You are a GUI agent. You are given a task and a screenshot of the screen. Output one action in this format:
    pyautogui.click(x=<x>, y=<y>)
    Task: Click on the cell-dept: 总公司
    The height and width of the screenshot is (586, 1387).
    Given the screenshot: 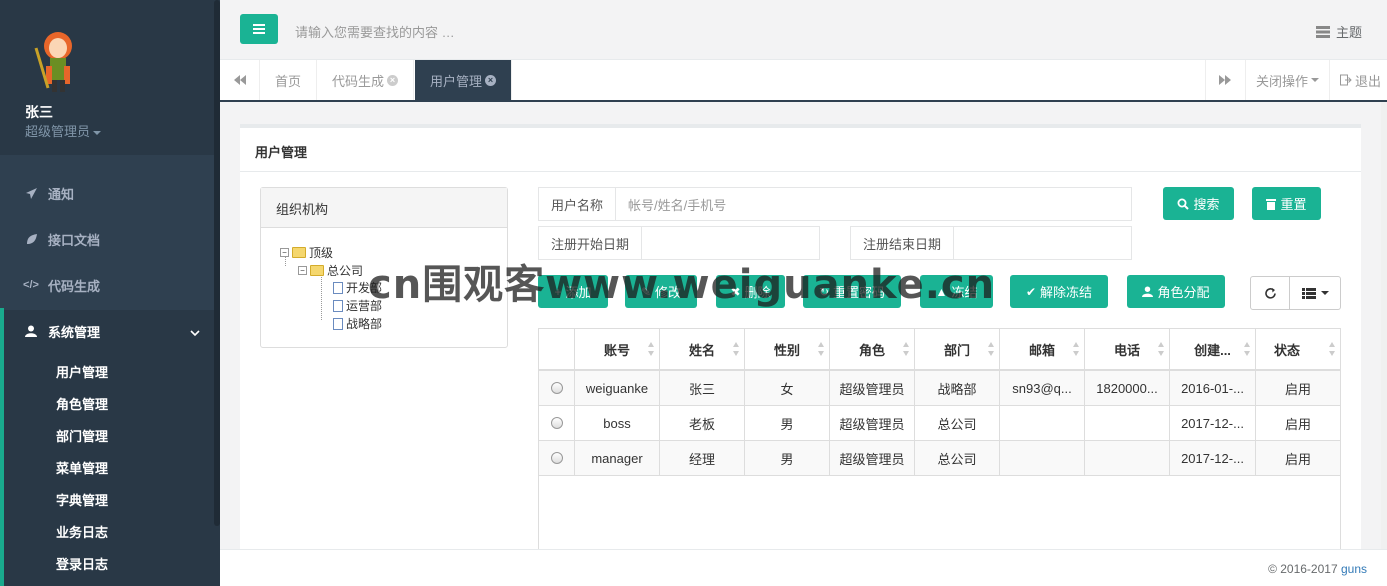 What is the action you would take?
    pyautogui.click(x=957, y=458)
    